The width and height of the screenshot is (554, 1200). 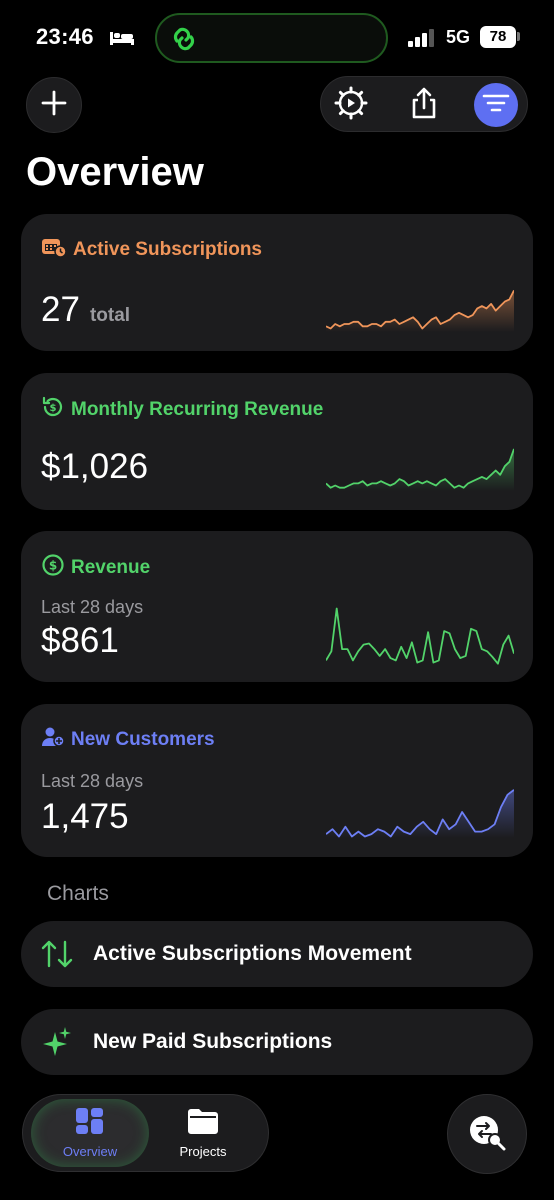 I want to click on card-title: New Customers, so click(x=143, y=739).